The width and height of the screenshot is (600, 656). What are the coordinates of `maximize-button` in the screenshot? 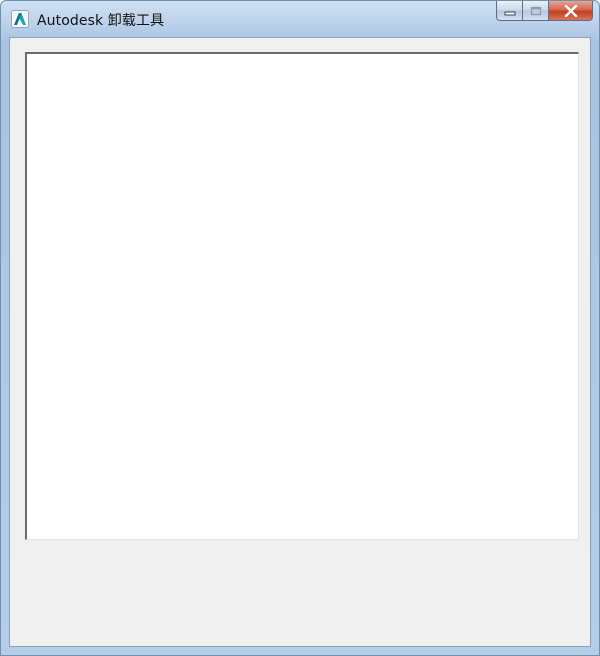 It's located at (536, 11).